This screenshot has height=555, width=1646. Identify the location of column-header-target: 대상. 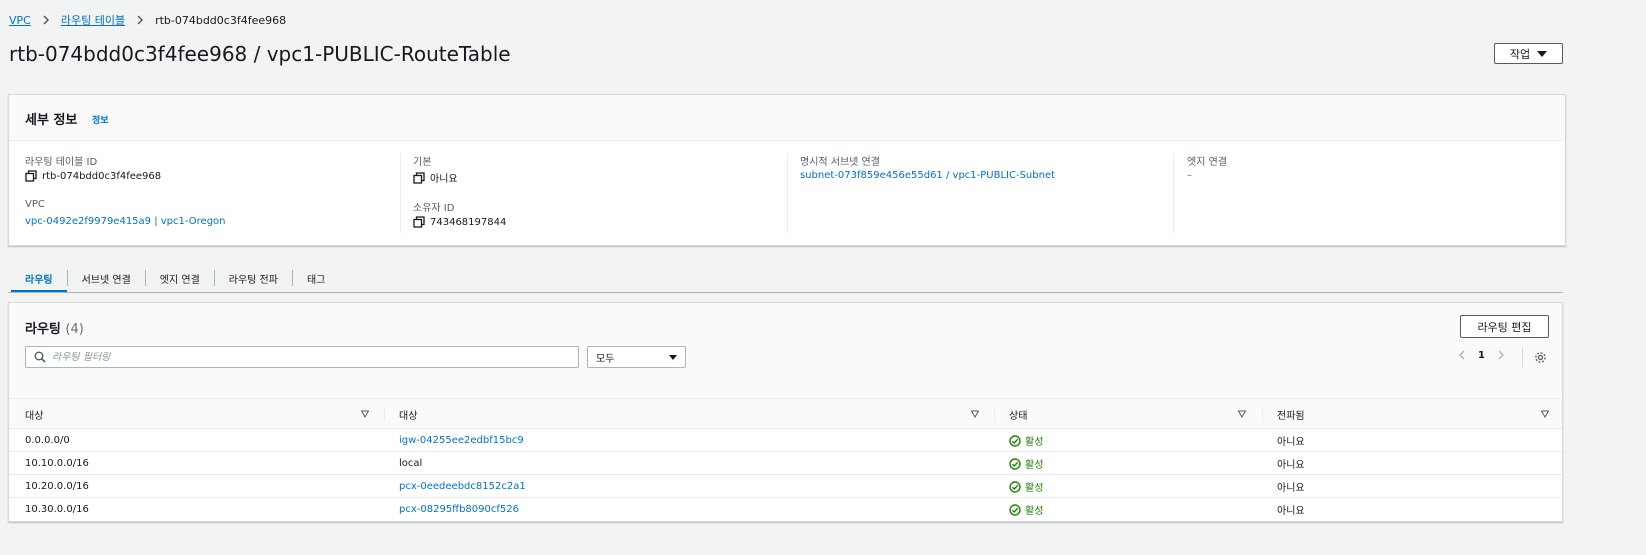
(408, 414).